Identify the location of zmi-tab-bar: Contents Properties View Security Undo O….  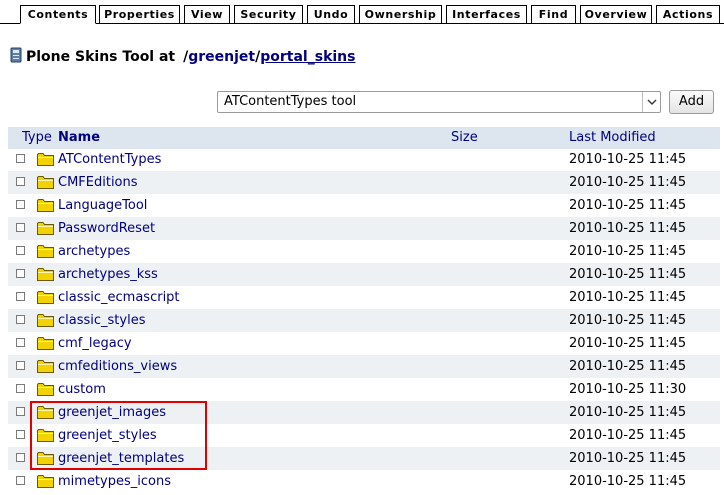
(362, 12).